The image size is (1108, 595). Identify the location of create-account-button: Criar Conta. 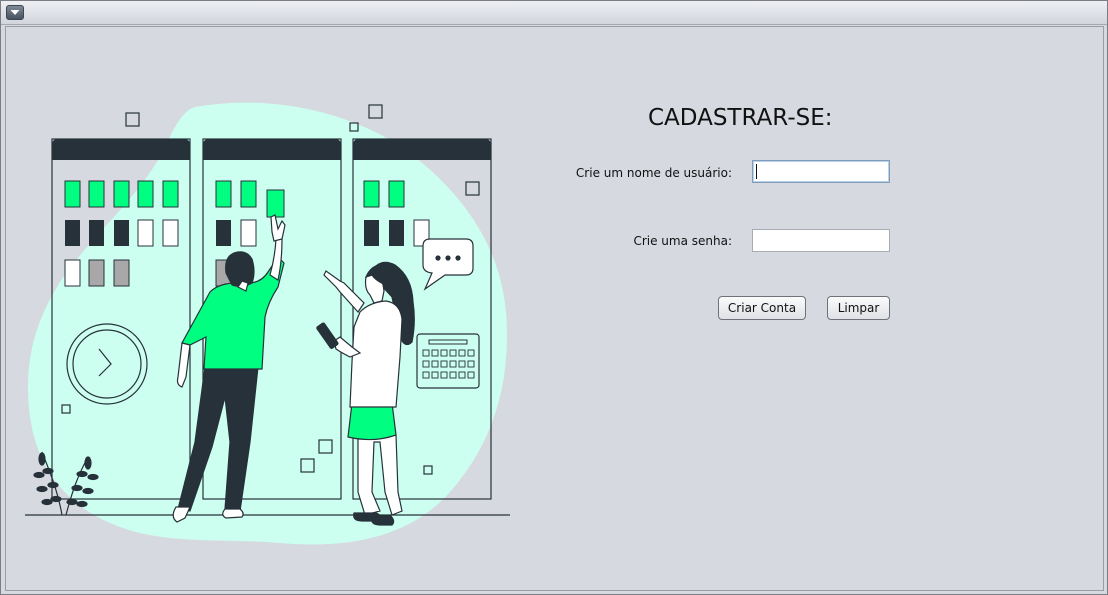
(762, 308).